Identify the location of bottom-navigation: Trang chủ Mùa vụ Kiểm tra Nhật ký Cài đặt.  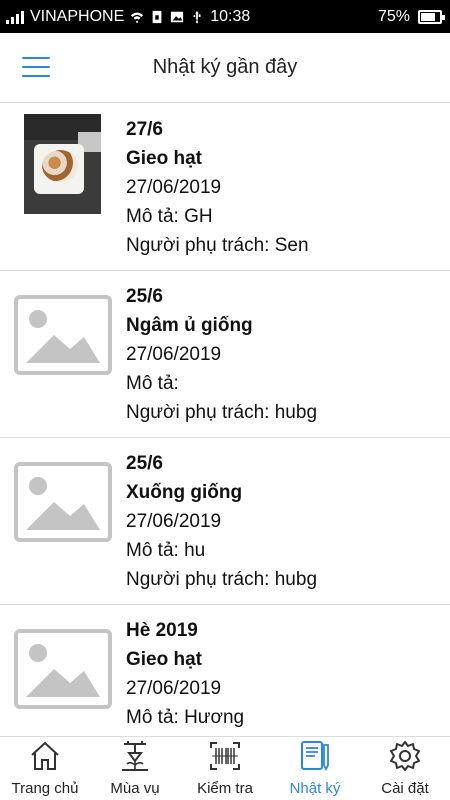
(225, 768).